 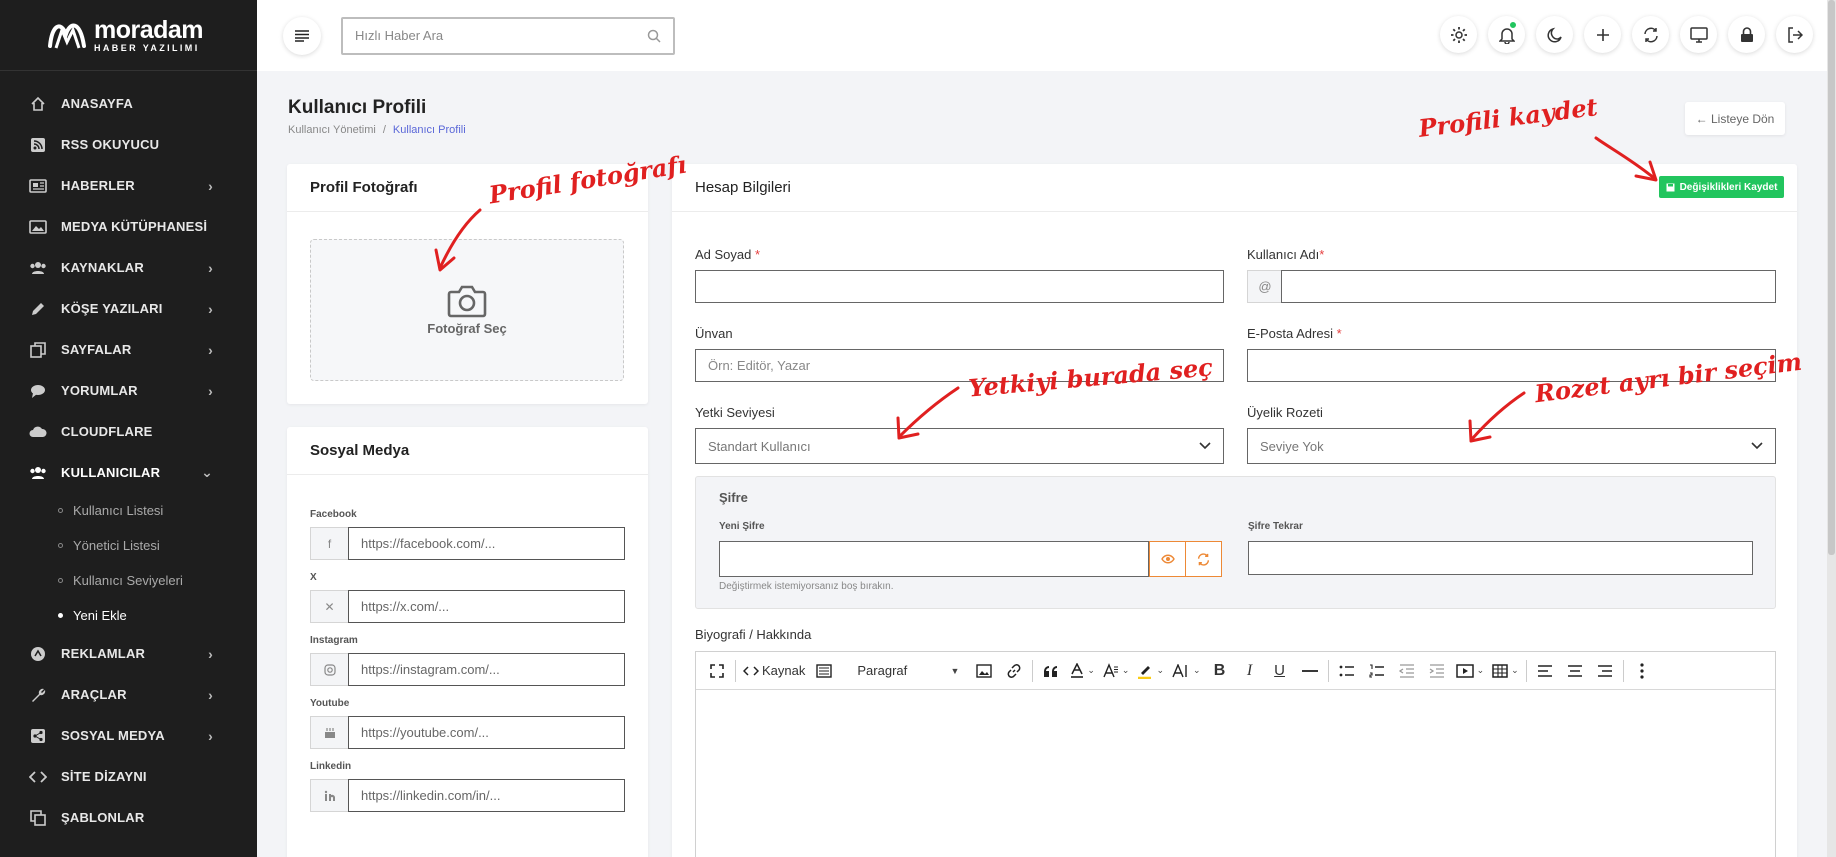 I want to click on ads-icon, so click(x=38, y=654).